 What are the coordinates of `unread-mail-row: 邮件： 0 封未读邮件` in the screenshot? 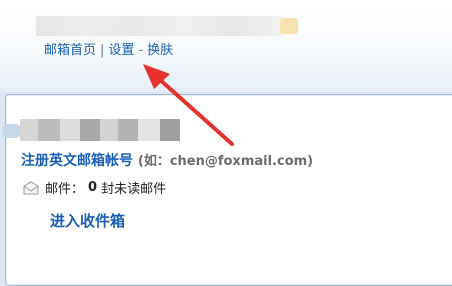 It's located at (94, 187).